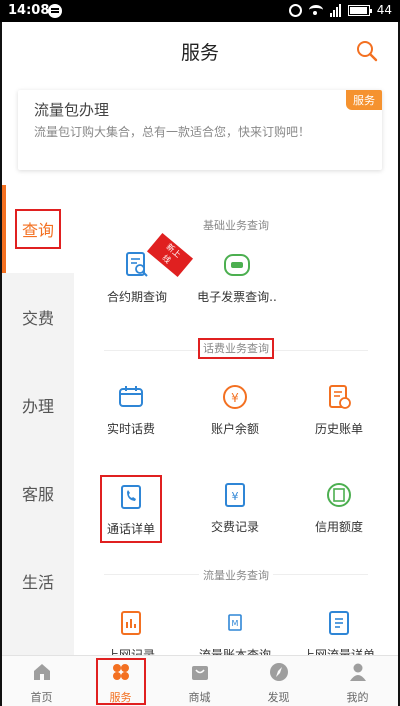 This screenshot has height=706, width=400. Describe the element at coordinates (235, 410) in the screenshot. I see `tile-account-balance: ¥ 账户余额` at that location.